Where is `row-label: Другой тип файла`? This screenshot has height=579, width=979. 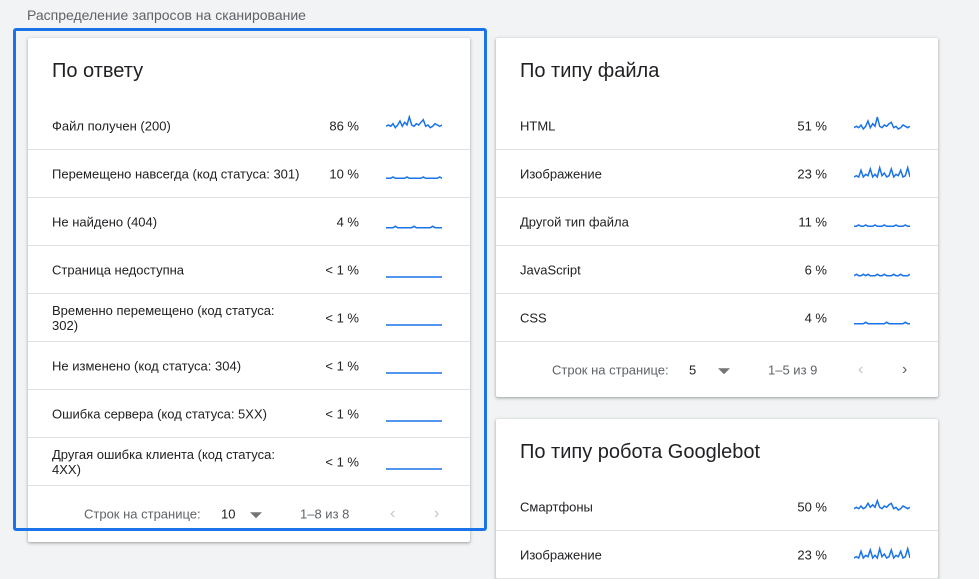
row-label: Другой тип файла is located at coordinates (574, 221).